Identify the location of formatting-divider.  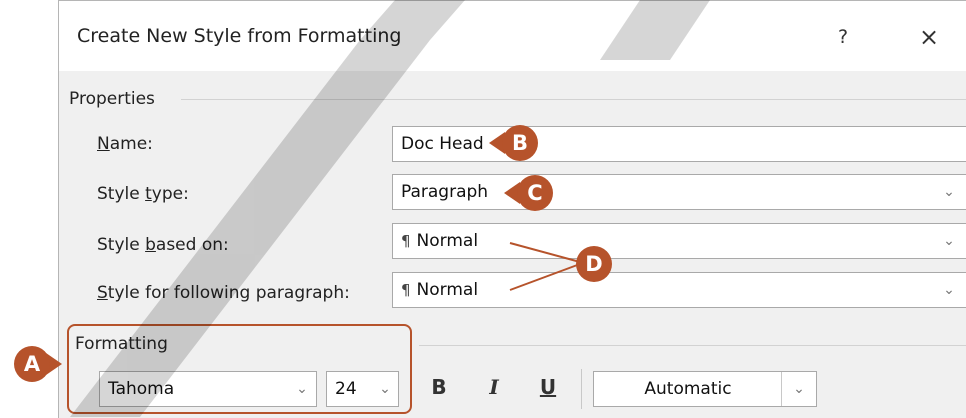
(692, 345).